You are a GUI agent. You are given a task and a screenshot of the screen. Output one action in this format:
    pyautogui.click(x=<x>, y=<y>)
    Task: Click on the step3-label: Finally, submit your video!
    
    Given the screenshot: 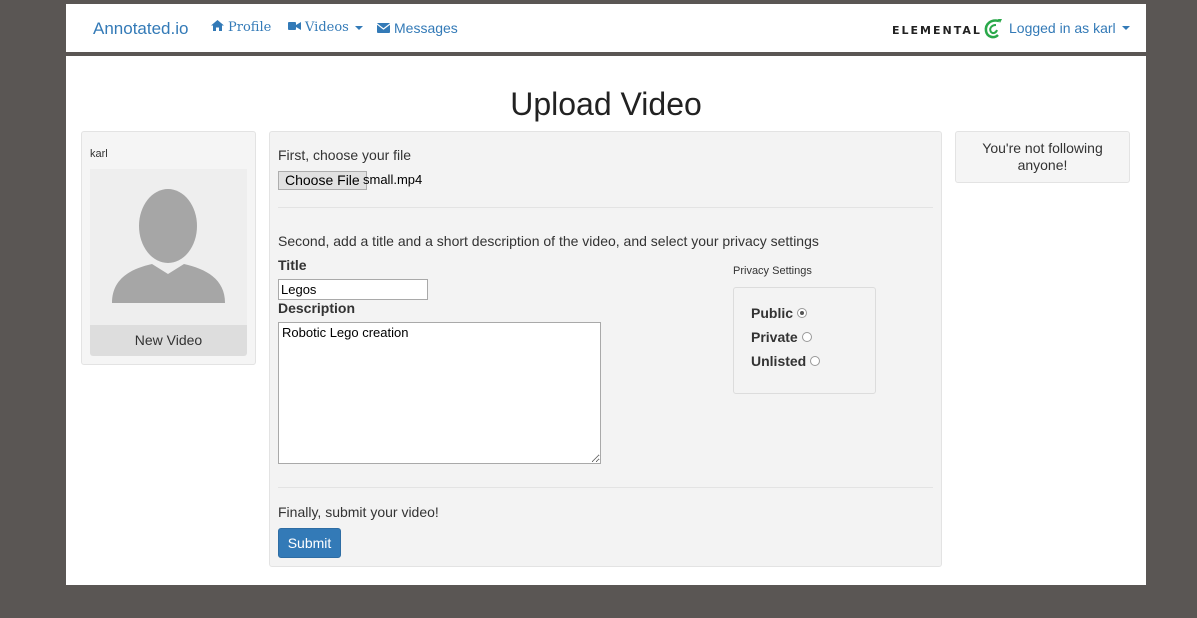 What is the action you would take?
    pyautogui.click(x=358, y=512)
    